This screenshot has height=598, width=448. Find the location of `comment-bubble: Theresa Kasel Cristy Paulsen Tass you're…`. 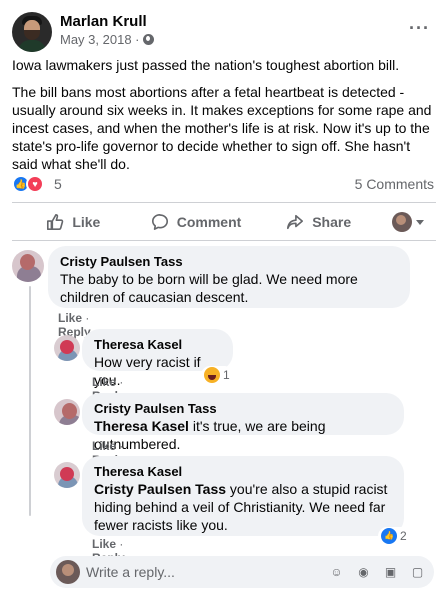

comment-bubble: Theresa Kasel Cristy Paulsen Tass you're… is located at coordinates (243, 496).